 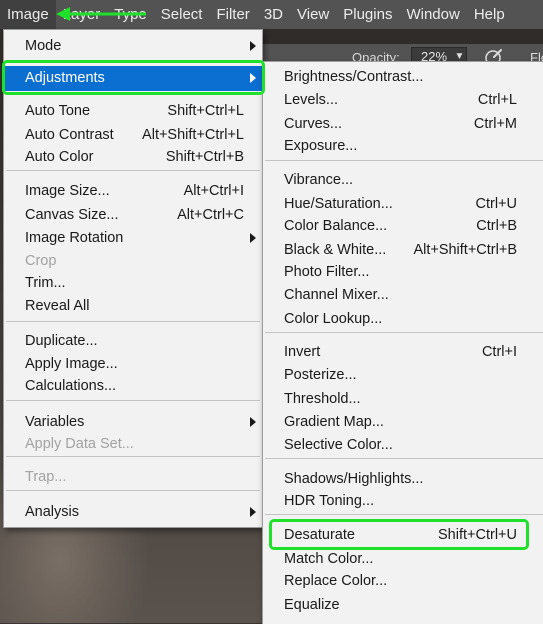 What do you see at coordinates (496, 226) in the screenshot?
I see `menu-item-shortcut: Ctrl+B` at bounding box center [496, 226].